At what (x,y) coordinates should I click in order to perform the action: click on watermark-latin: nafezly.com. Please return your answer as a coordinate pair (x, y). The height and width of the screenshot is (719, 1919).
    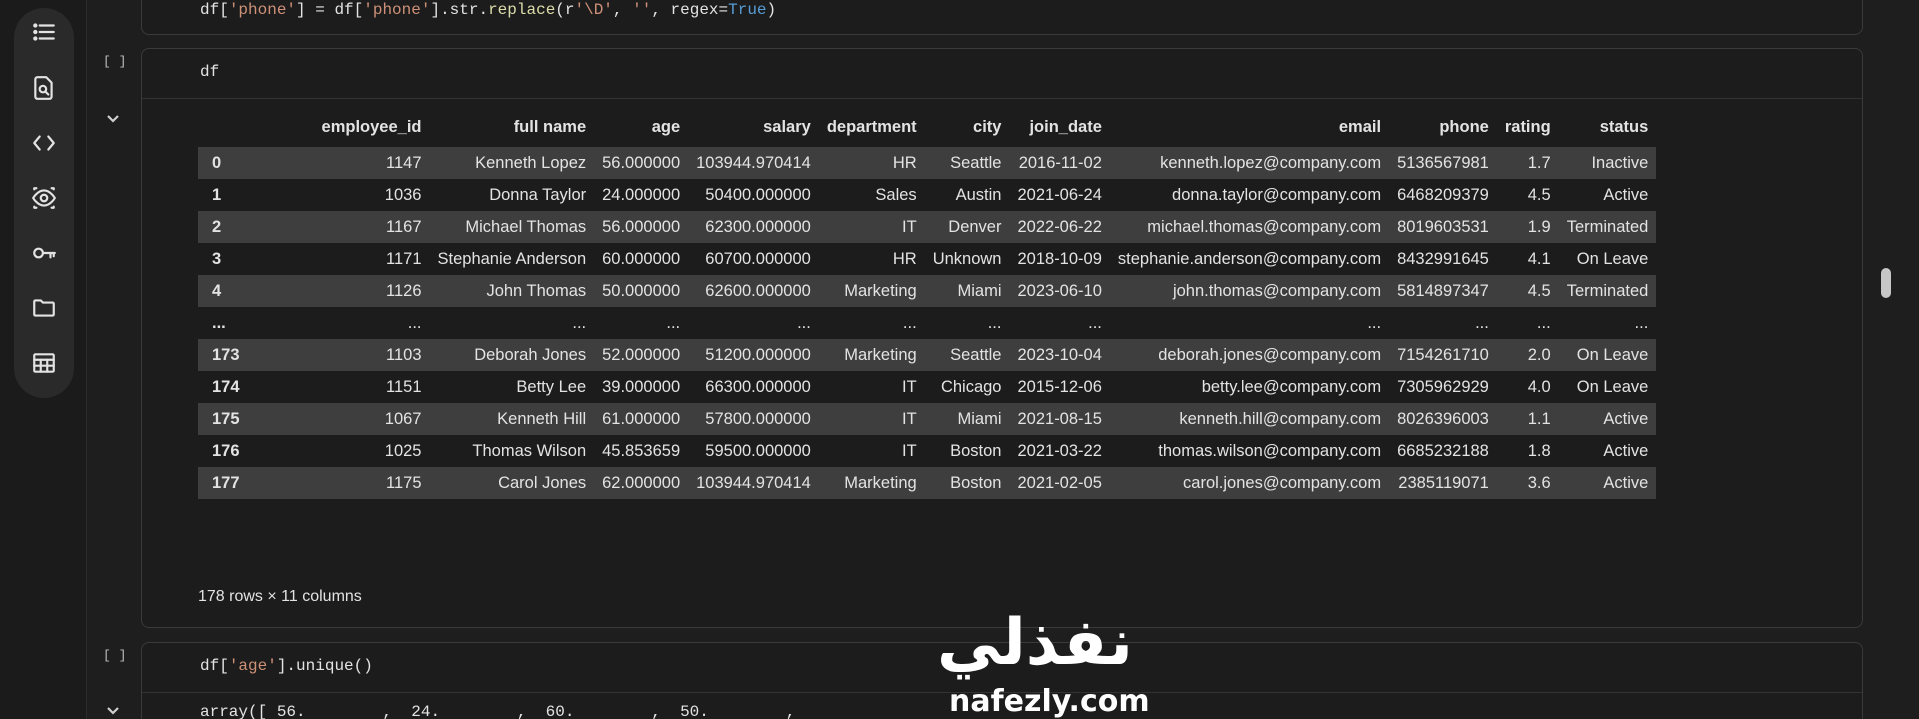
    Looking at the image, I should click on (1049, 701).